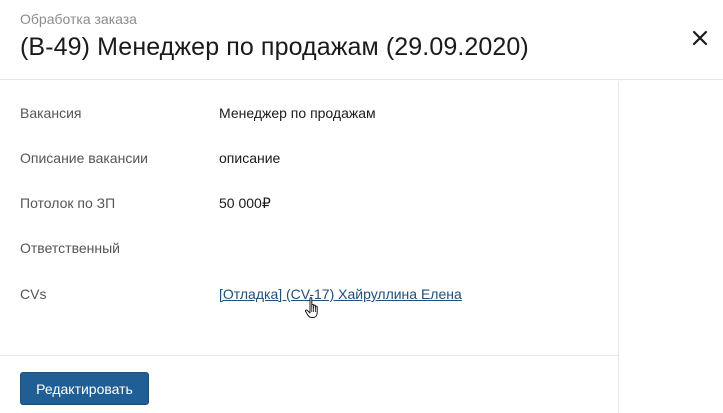  Describe the element at coordinates (68, 203) in the screenshot. I see `field-label-salary-cap: Потолок по ЗП` at that location.